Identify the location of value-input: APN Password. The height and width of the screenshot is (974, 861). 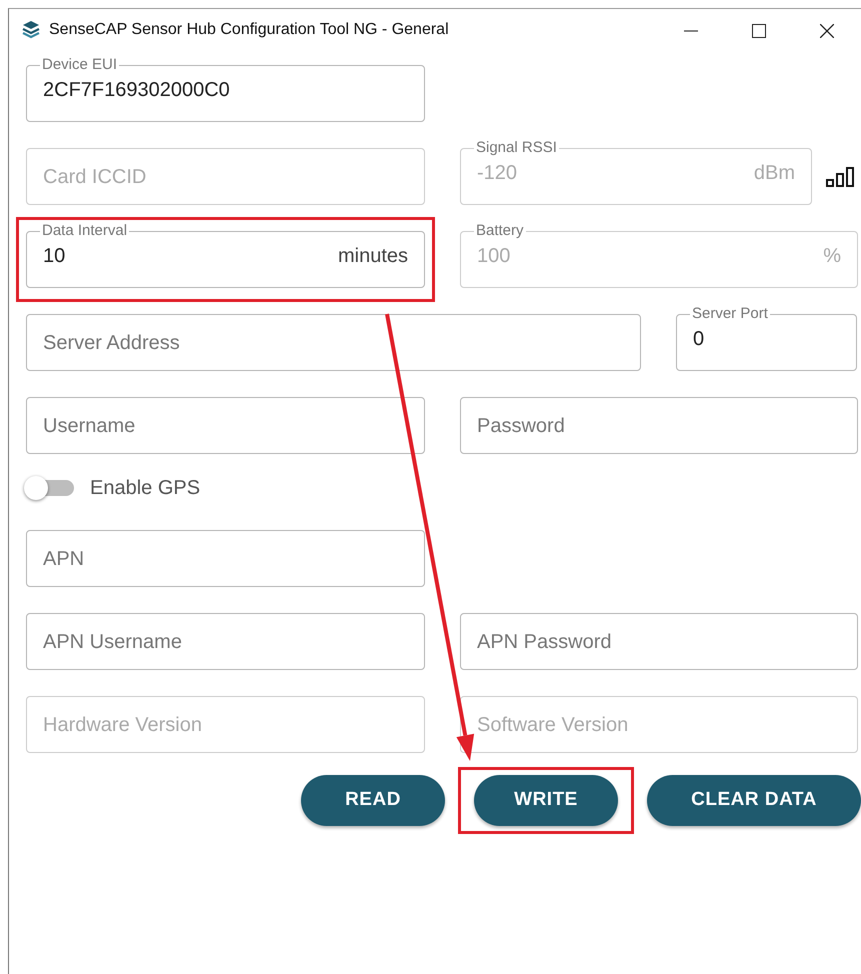
(659, 641).